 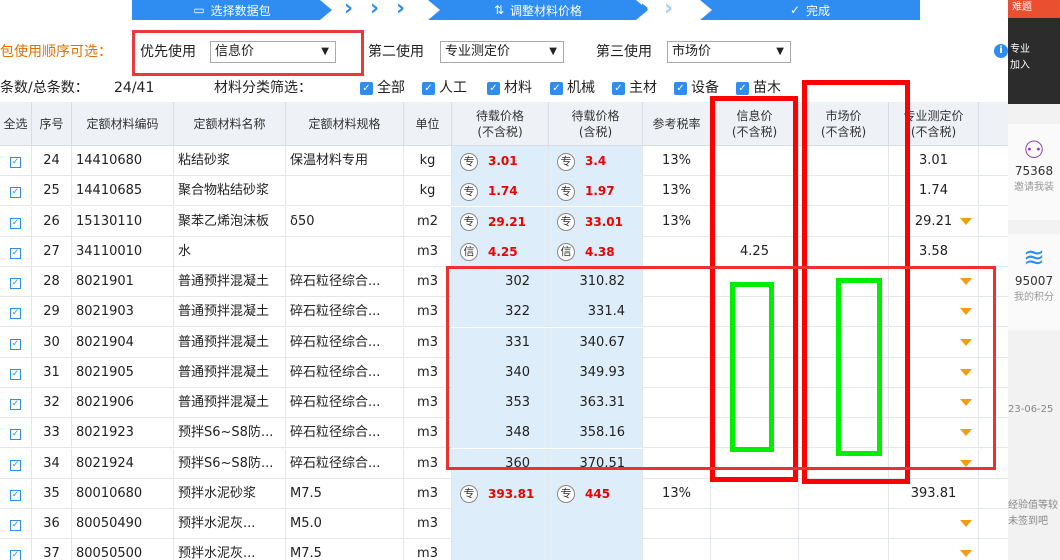 I want to click on col-code: 定额材料编码, so click(x=123, y=124).